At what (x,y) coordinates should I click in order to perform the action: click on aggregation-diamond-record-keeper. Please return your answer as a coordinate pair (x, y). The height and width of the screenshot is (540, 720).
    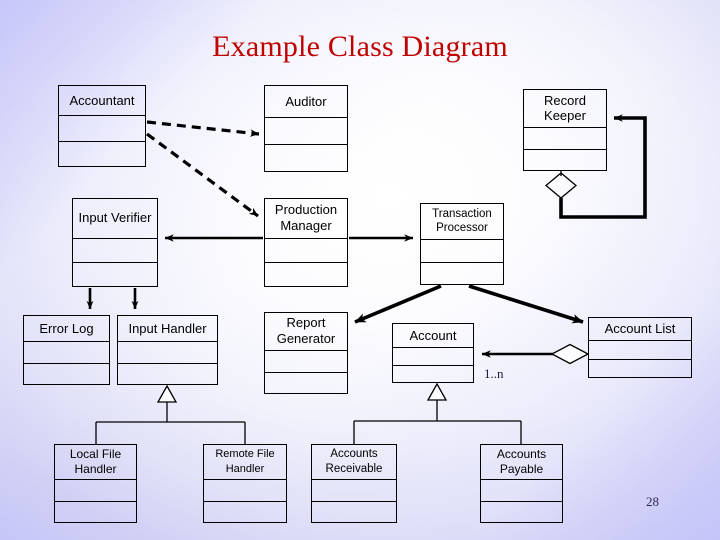
    Looking at the image, I should click on (561, 185).